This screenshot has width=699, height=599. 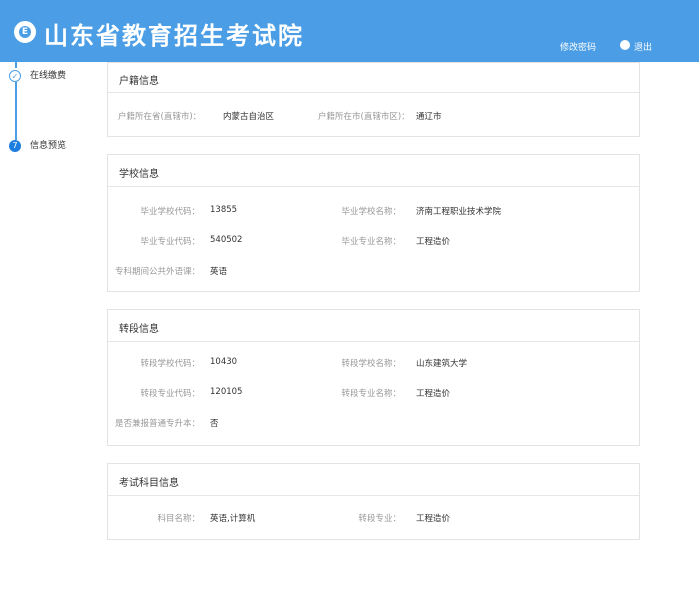 I want to click on step-online-payment: ✓ 在线缴费, so click(x=54, y=78).